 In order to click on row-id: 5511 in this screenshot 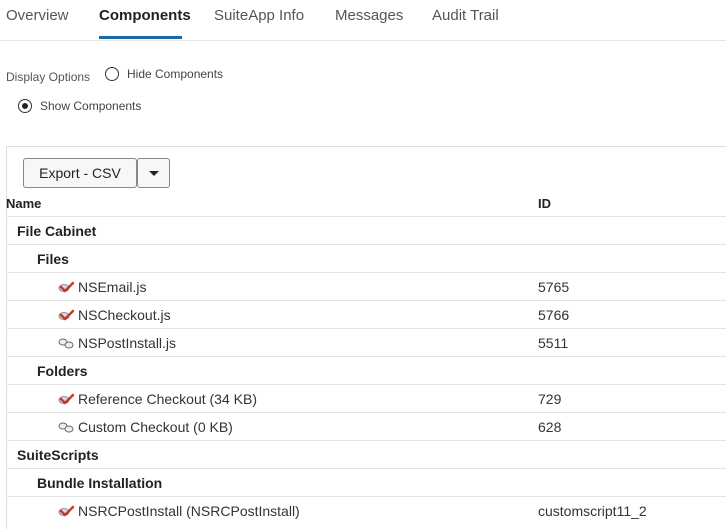, I will do `click(553, 343)`.